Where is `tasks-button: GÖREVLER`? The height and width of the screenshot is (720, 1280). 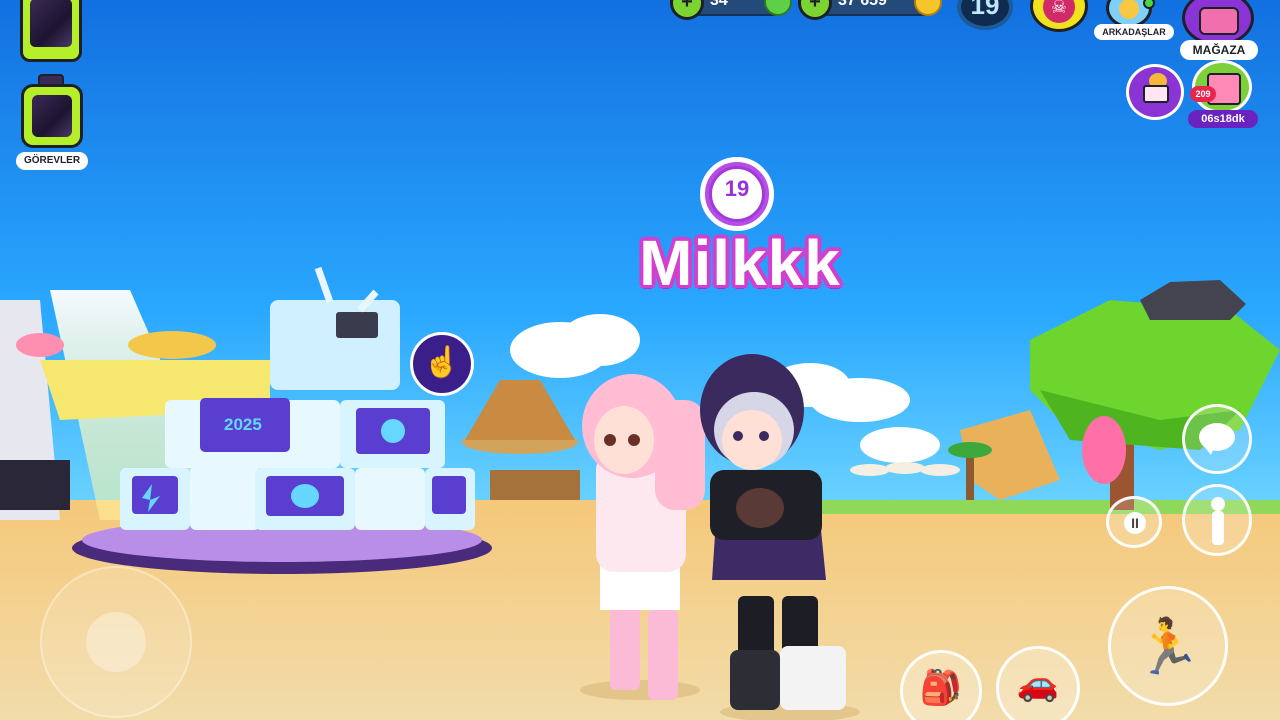 tasks-button: GÖREVLER is located at coordinates (52, 122).